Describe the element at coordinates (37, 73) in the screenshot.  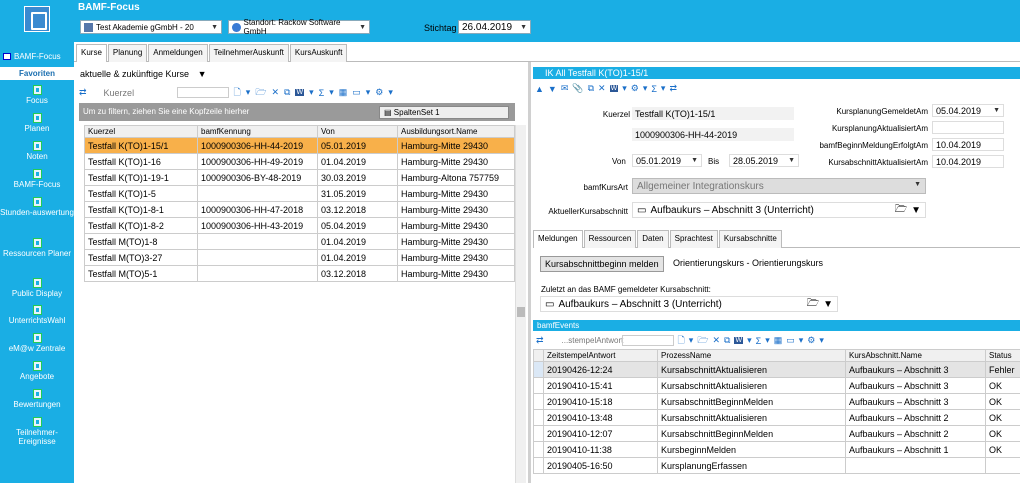
I see `sidebar-favorites: Favoriten` at that location.